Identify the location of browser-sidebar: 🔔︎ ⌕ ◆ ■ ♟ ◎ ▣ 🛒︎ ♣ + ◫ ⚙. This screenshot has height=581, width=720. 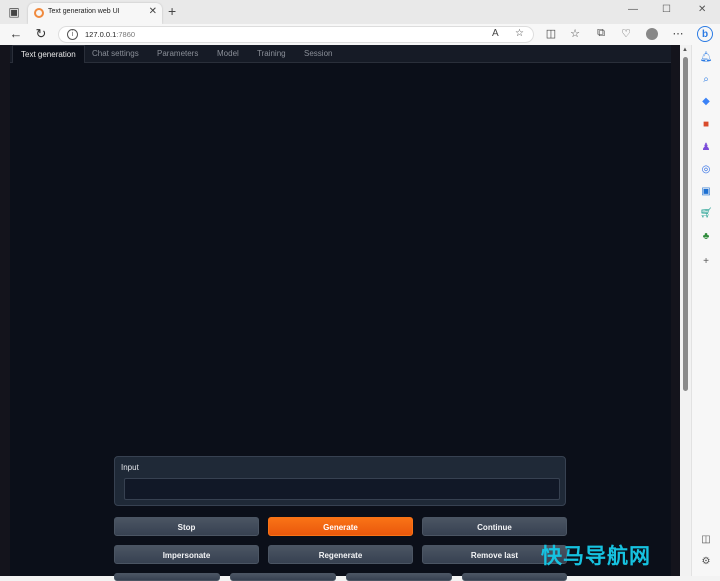
(705, 310).